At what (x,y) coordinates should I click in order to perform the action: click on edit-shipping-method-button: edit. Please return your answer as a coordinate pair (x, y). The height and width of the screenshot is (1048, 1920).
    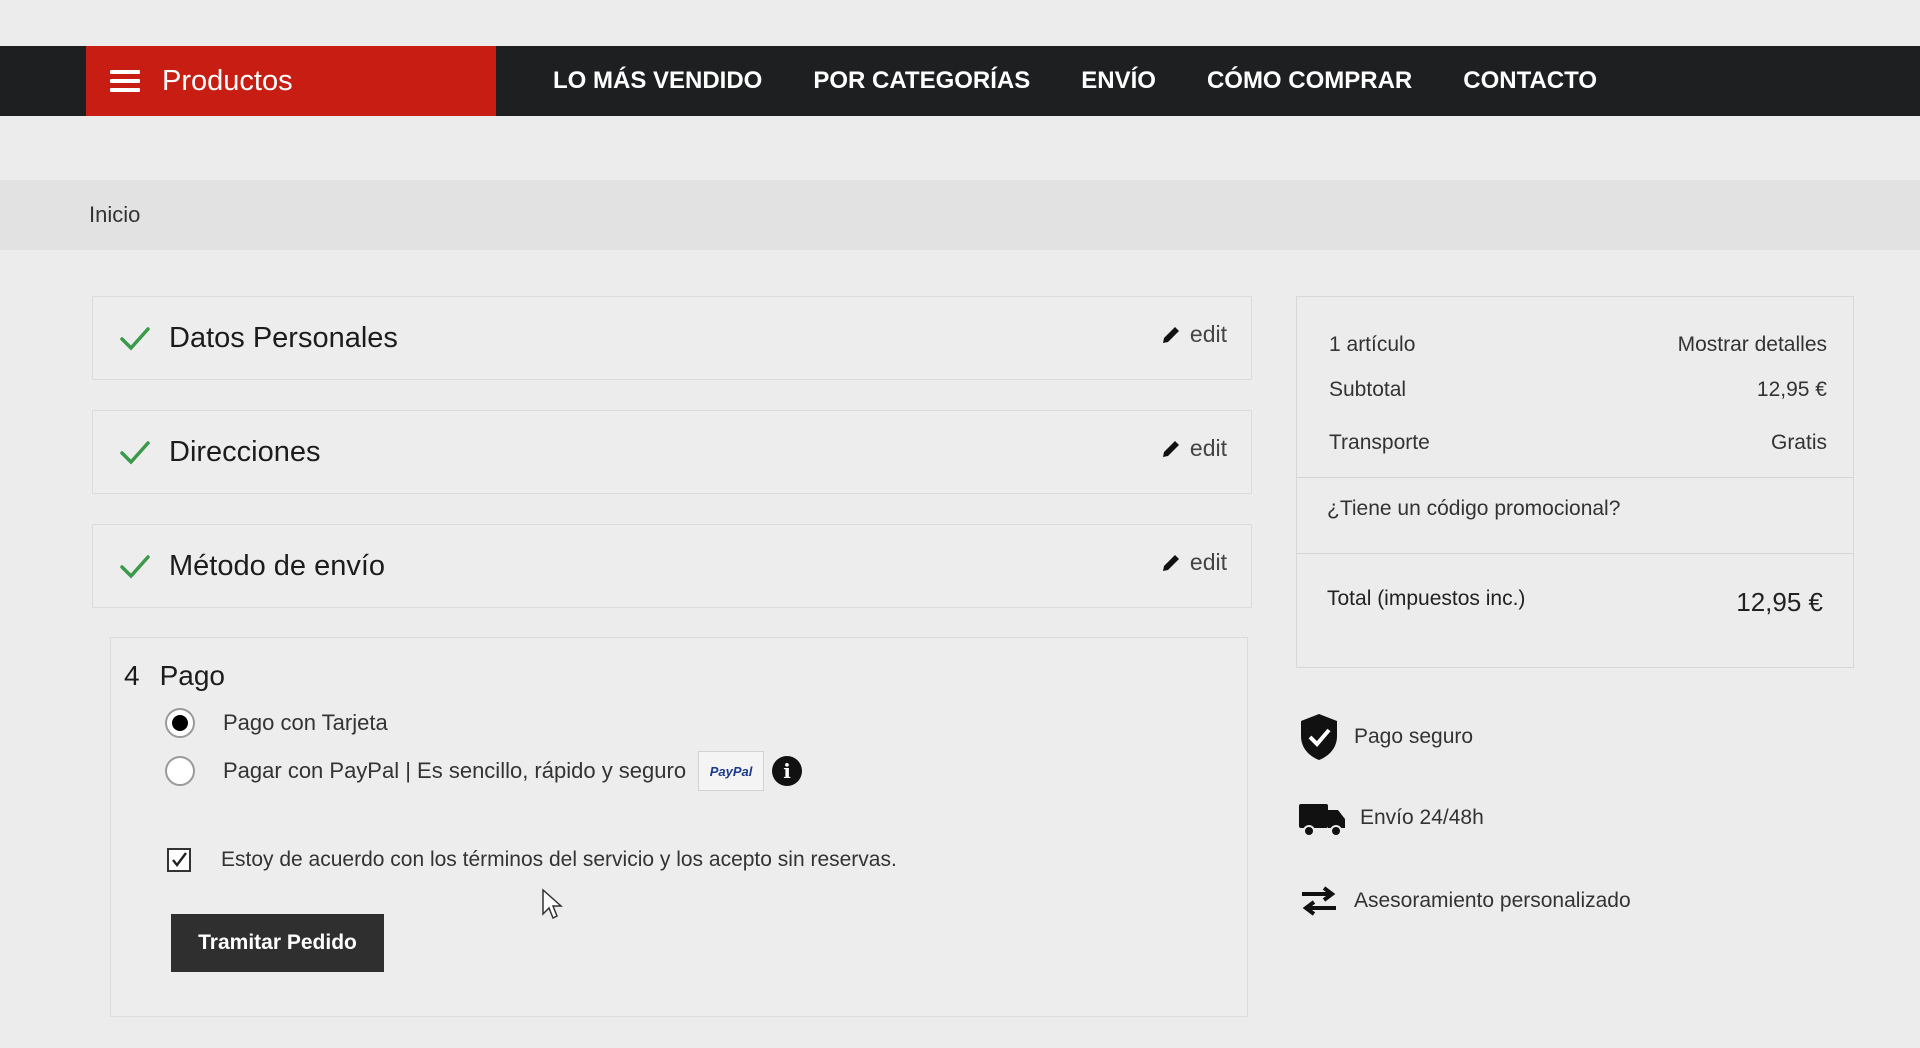
    Looking at the image, I should click on (1193, 562).